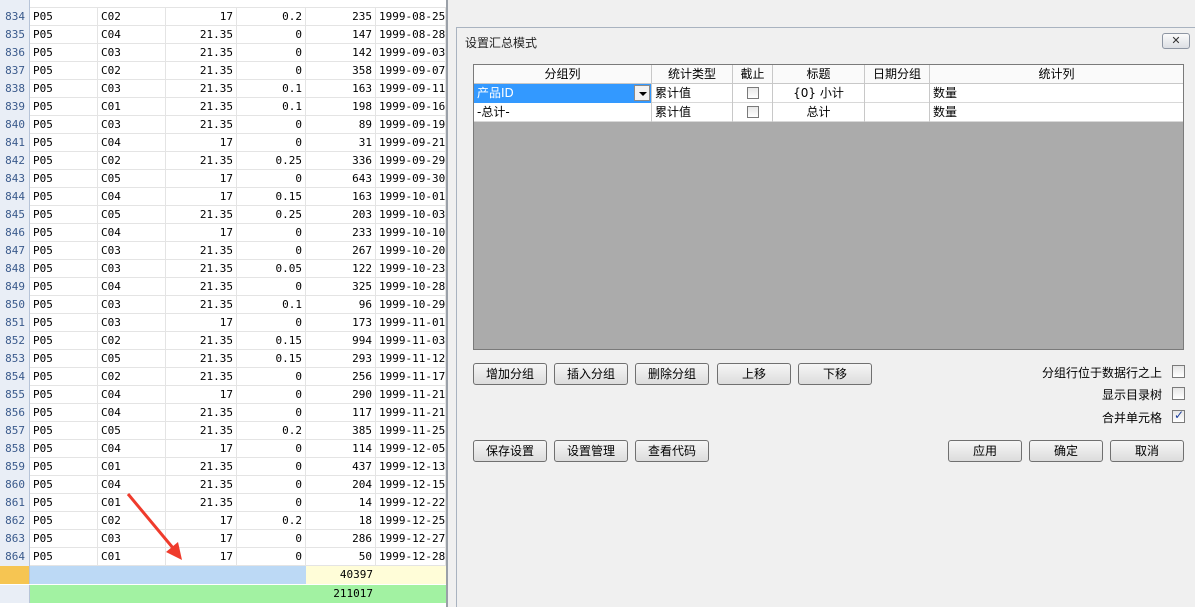 This screenshot has width=1195, height=607. I want to click on table-row: 843 P05 C05 17 0 643 1999-09-30, so click(223, 179).